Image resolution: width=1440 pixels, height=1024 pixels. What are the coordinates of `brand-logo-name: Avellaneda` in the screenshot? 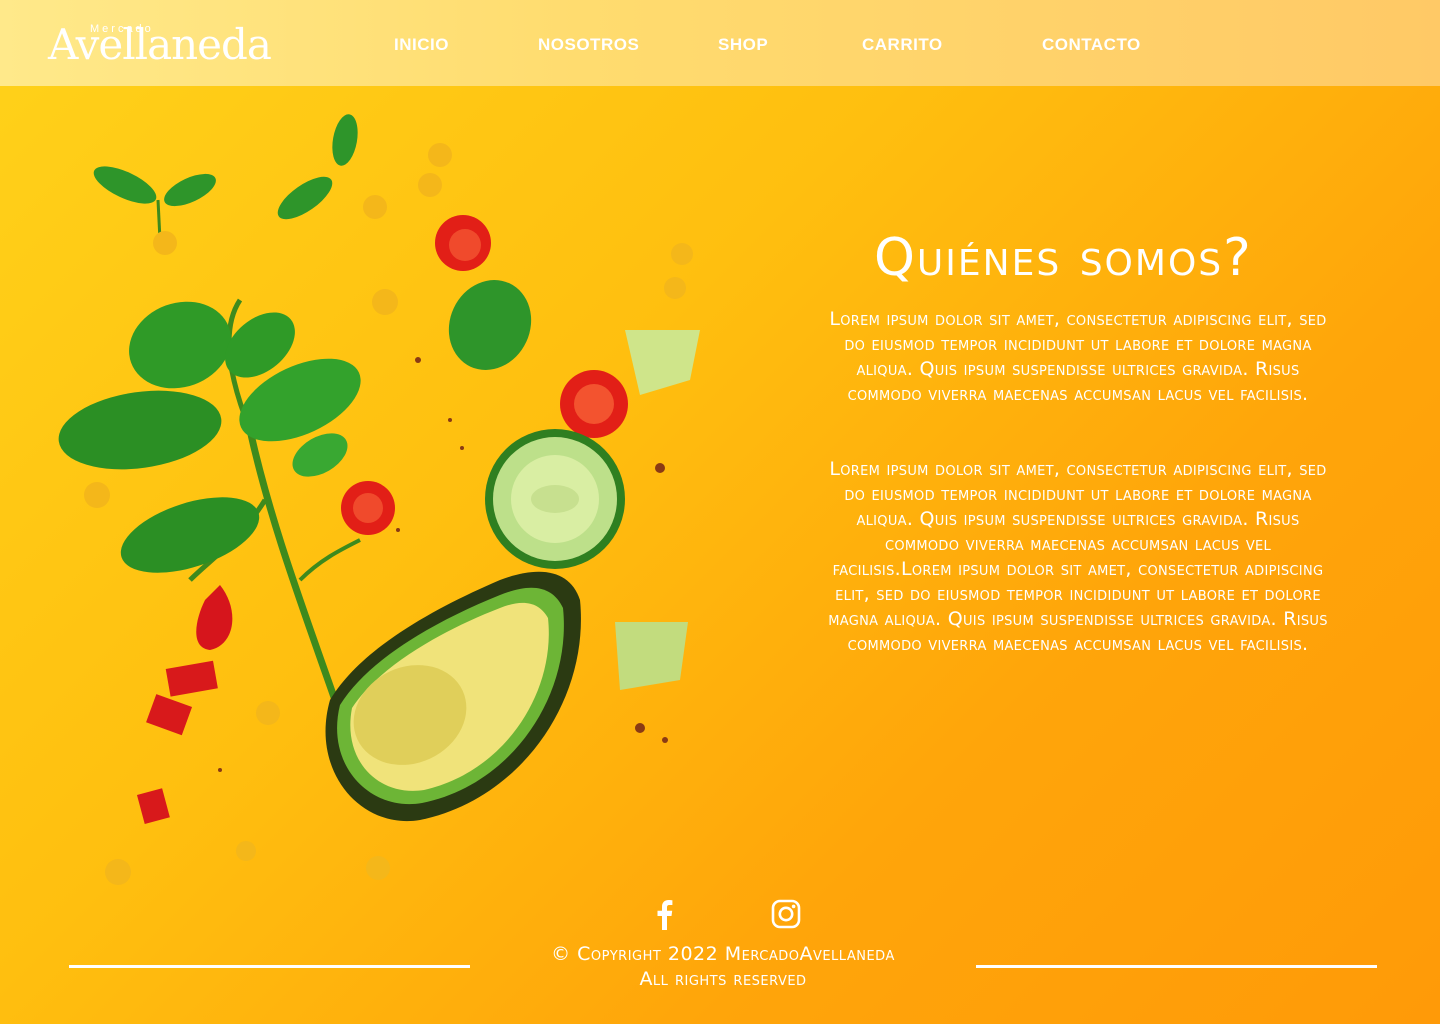 It's located at (160, 44).